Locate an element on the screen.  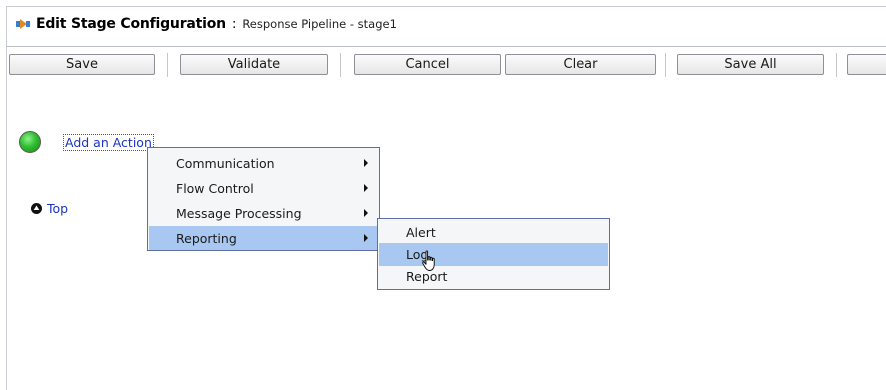
top-link: Top is located at coordinates (49, 208).